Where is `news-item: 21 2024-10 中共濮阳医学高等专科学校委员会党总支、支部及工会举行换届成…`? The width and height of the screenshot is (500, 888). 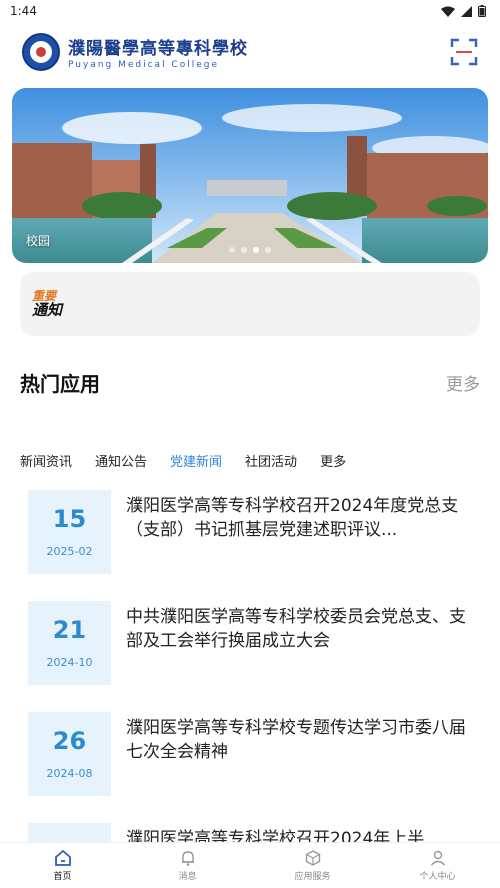
news-item: 21 2024-10 中共濮阳医学高等专科学校委员会党总支、支部及工会举行换届成… is located at coordinates (250, 644).